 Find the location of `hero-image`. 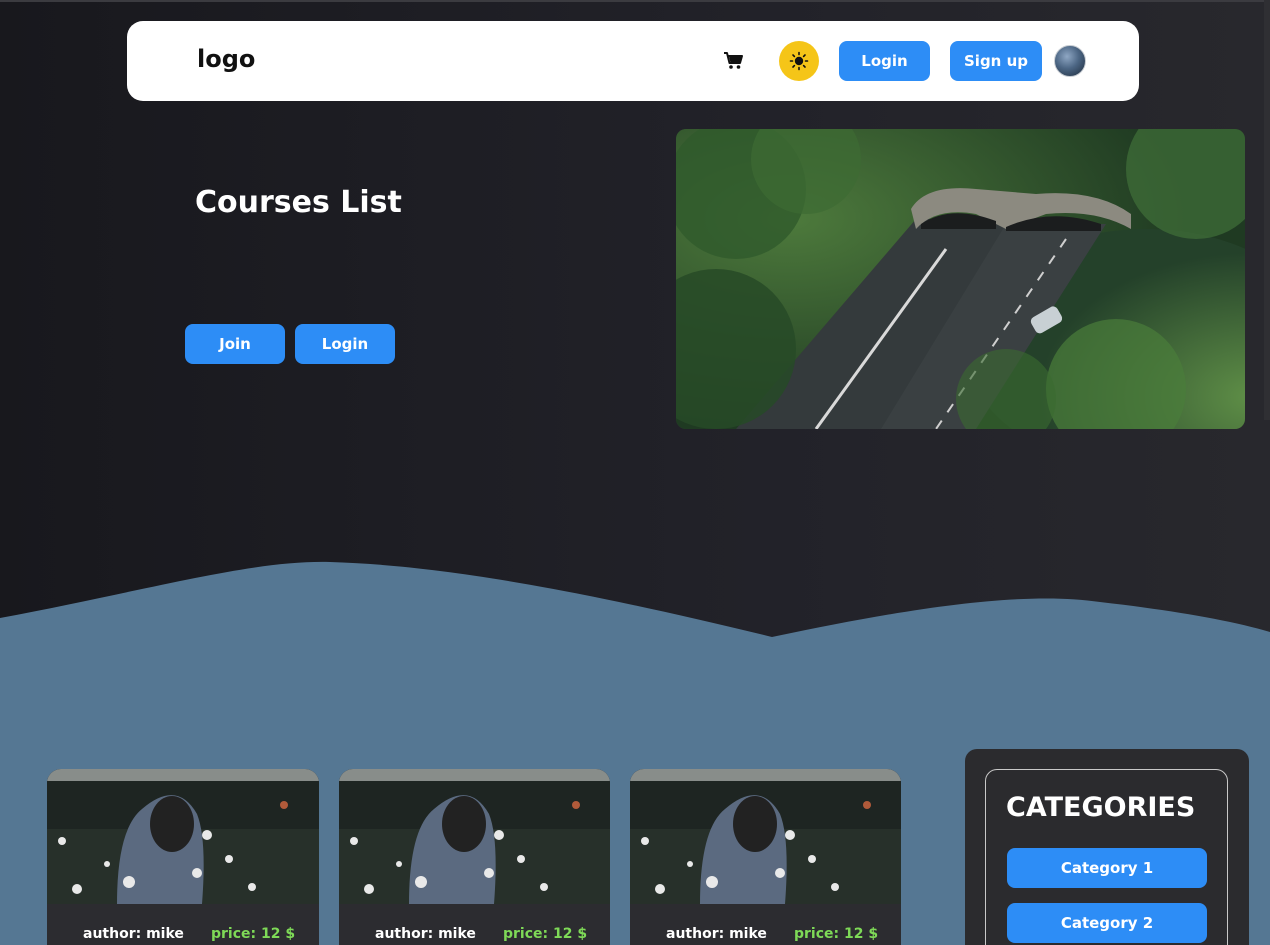

hero-image is located at coordinates (960, 279).